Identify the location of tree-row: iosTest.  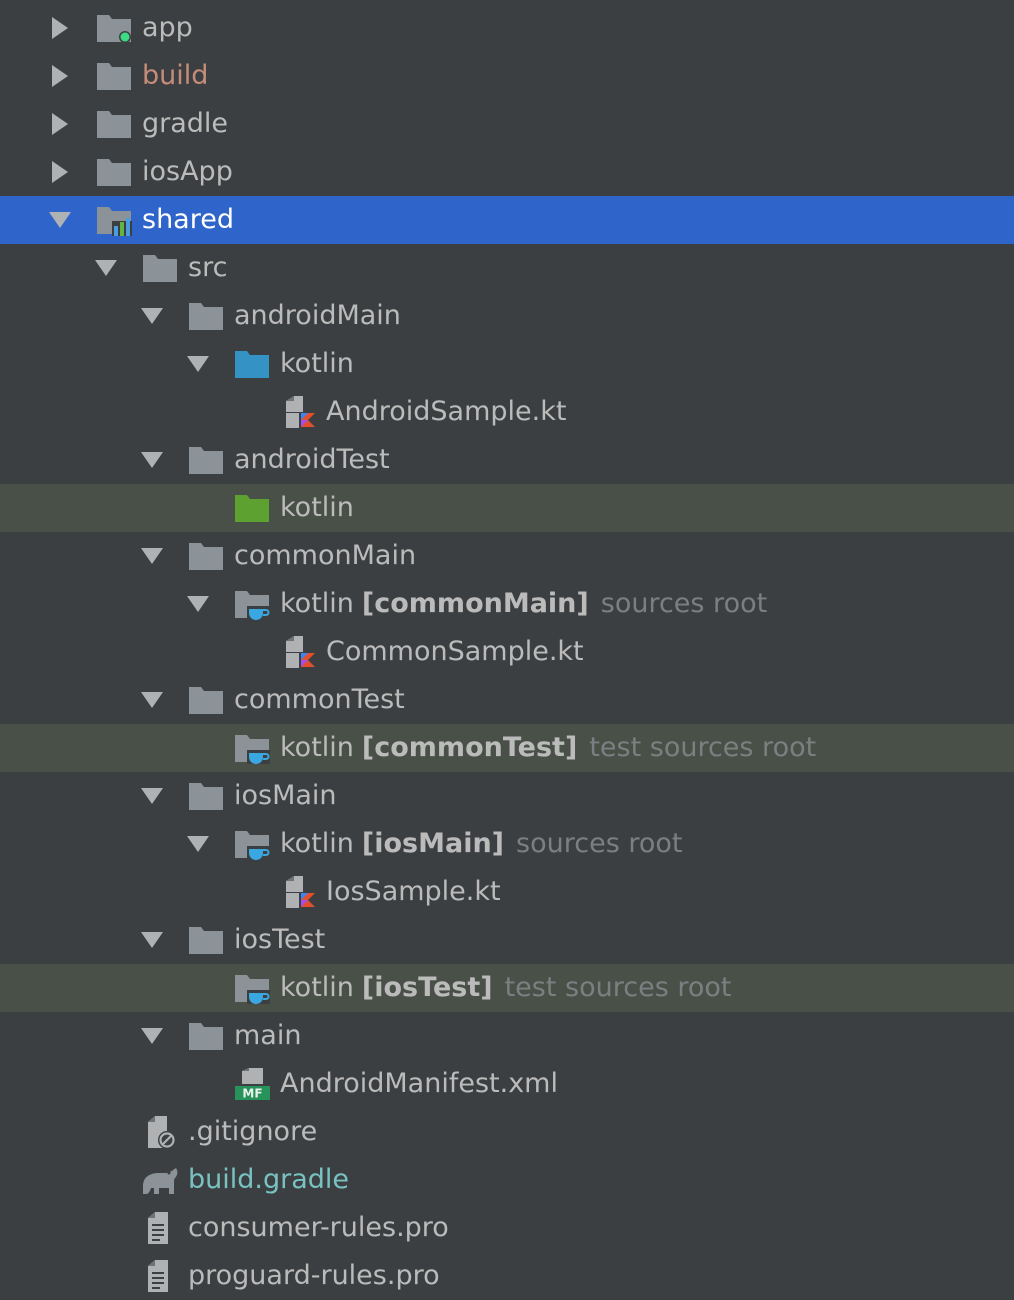
(507, 940).